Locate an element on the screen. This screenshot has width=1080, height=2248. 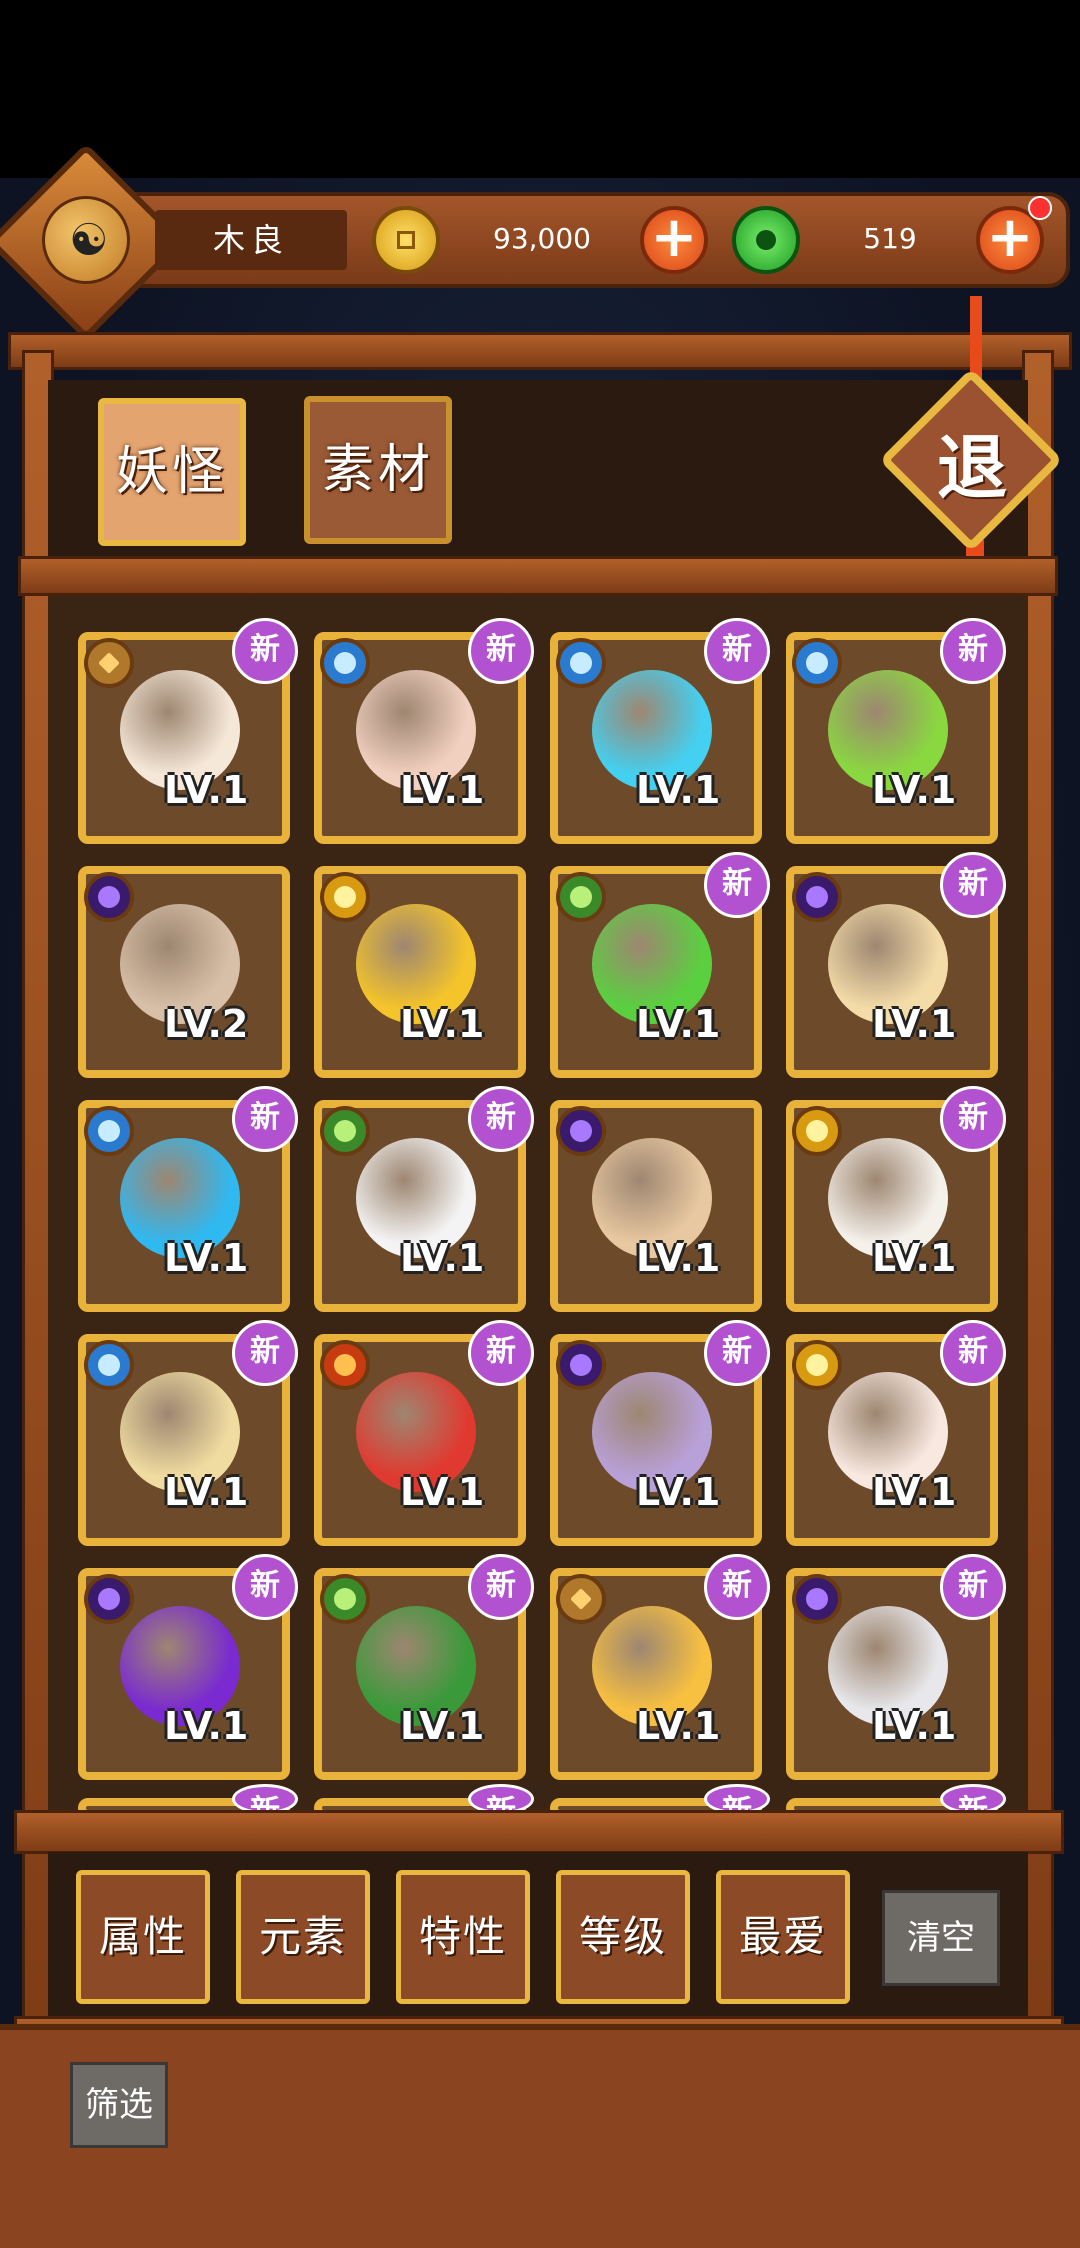
filter-level-label: 等级 is located at coordinates (622, 1936).